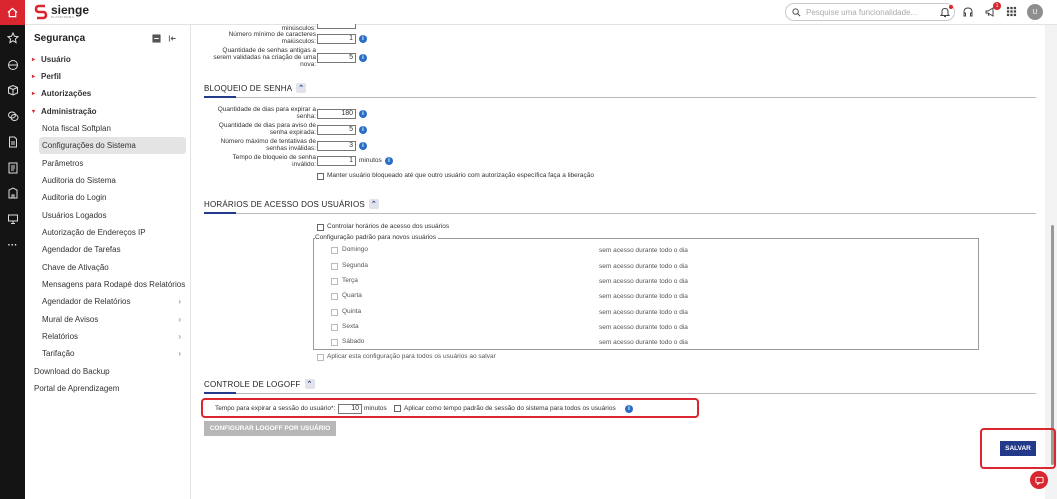 This screenshot has width=1057, height=499. I want to click on sidebar-item-mural-avisos: Mural de Avisos ›, so click(115, 319).